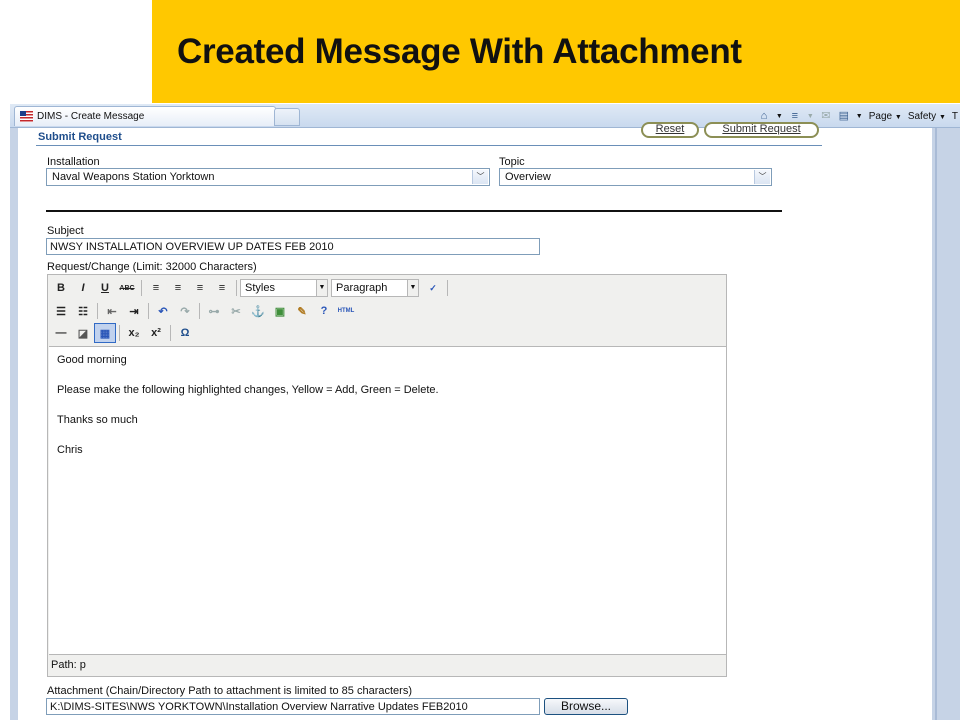 This screenshot has width=960, height=720. Describe the element at coordinates (268, 177) in the screenshot. I see `installation-select: Naval Weapons Station Yorktown ﹀` at that location.